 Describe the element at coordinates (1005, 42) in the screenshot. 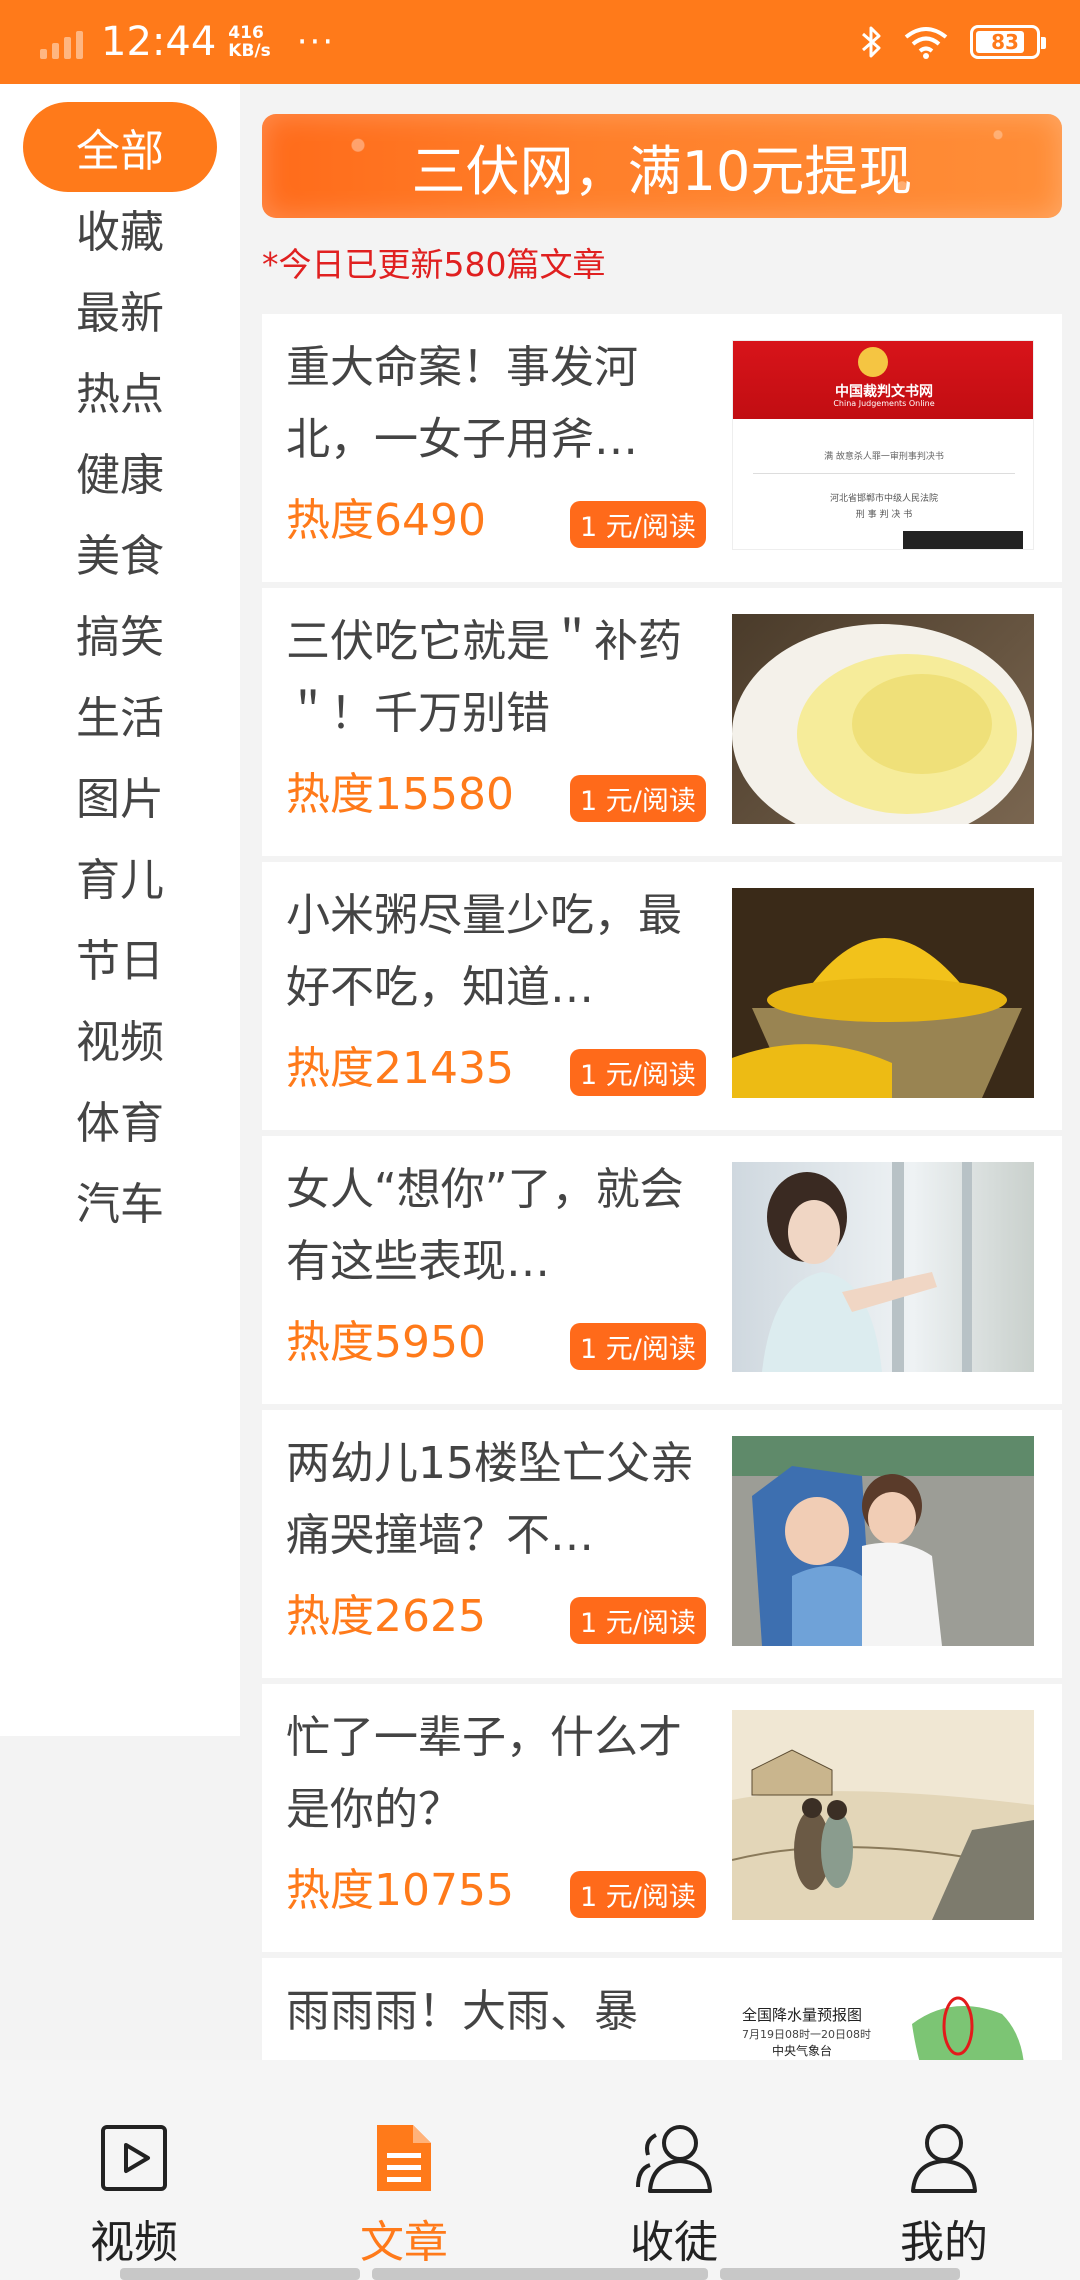

I see `battery-percent: 83` at that location.